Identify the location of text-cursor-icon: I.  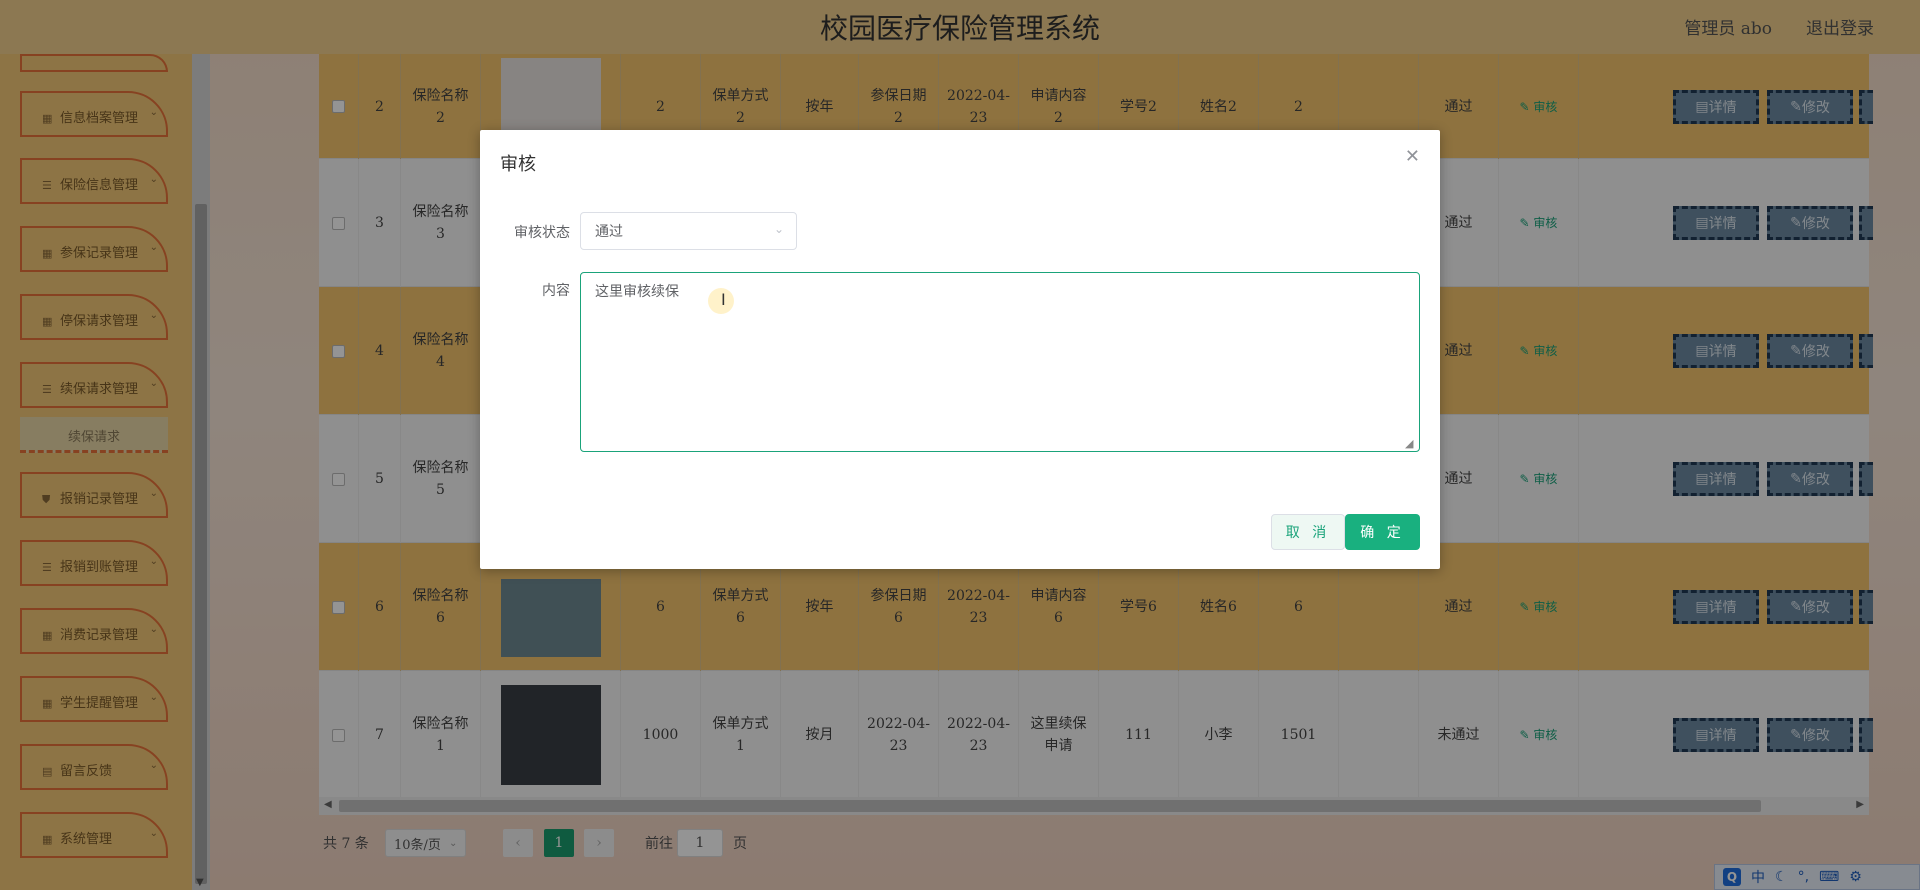
(723, 299).